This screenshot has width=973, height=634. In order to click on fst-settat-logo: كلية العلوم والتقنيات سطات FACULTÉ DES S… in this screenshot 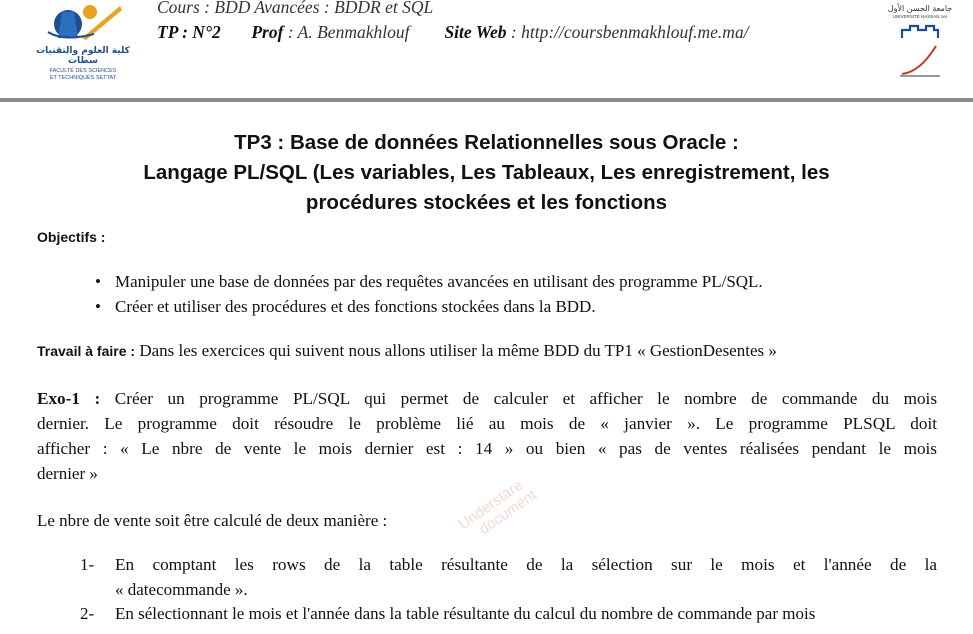, I will do `click(83, 45)`.